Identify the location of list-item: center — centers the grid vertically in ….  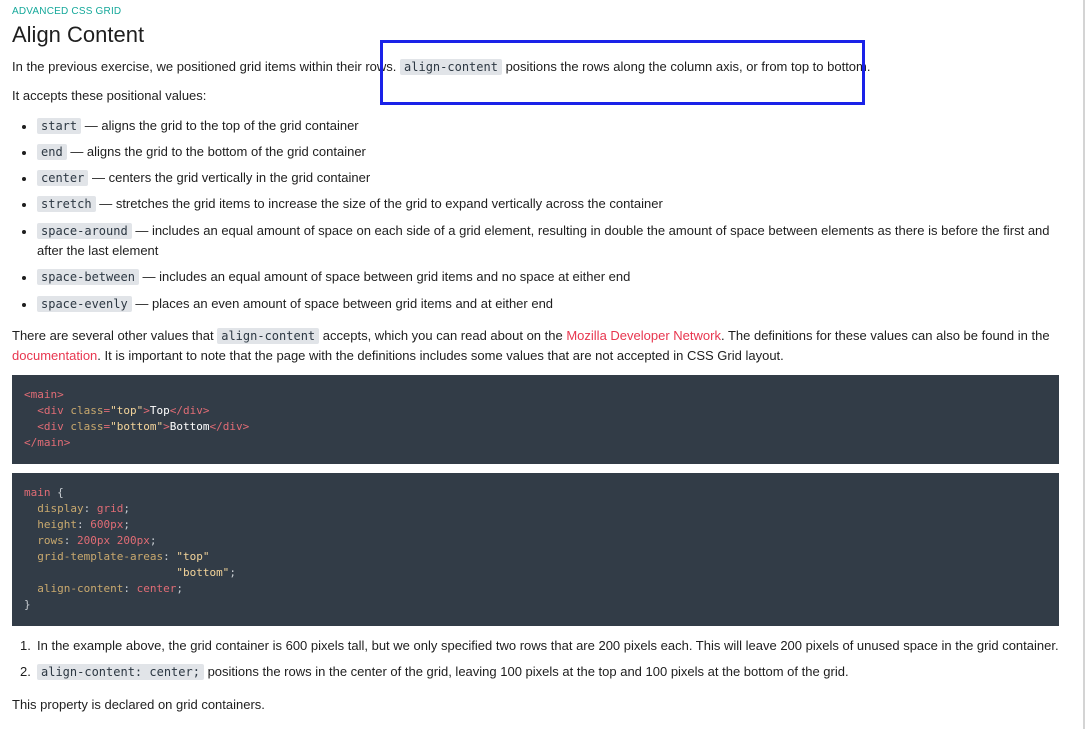
(535, 178).